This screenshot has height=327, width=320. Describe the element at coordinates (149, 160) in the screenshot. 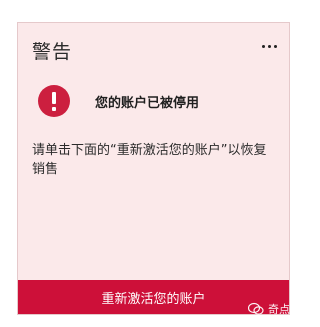

I see `instruction-text: 请单击下面的“重新激活您的账户”以恢复销售` at that location.